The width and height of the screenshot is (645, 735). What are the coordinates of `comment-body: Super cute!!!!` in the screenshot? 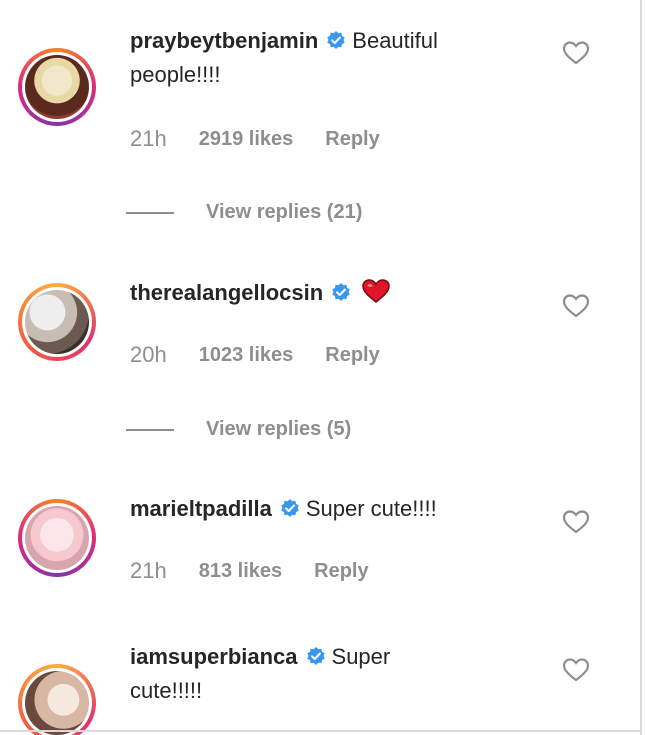 It's located at (371, 508).